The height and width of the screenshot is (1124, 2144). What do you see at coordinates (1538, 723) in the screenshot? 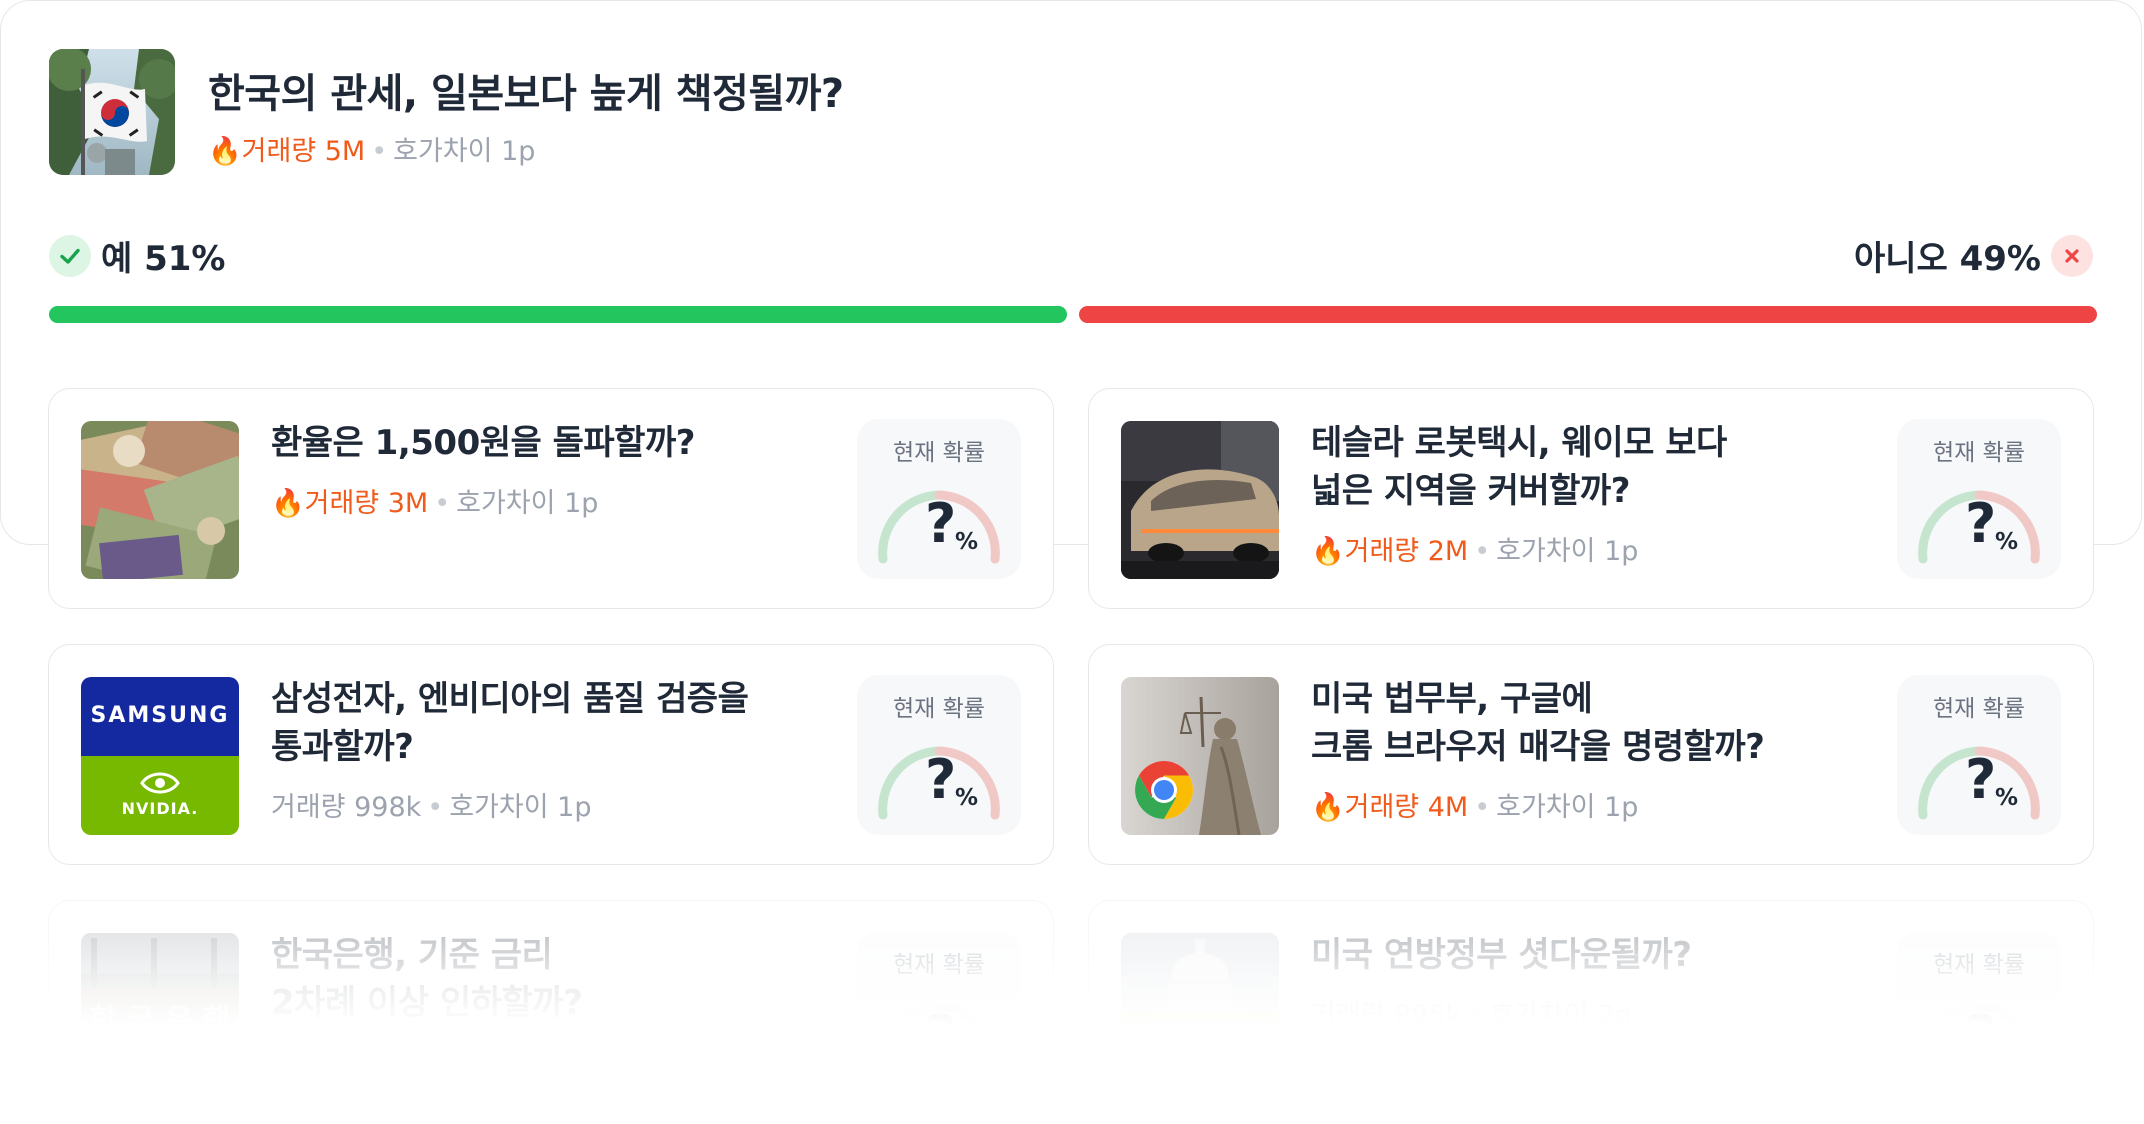
I see `market-title: 미국 법무부, 구글에 크롬 브라우저 매각을 명령할까?` at bounding box center [1538, 723].